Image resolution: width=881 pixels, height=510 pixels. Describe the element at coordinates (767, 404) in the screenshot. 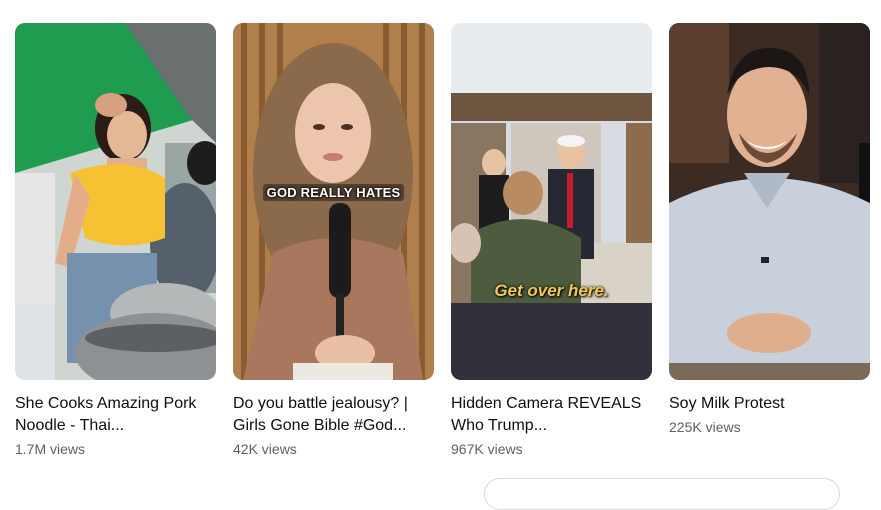

I see `short-title: Soy Milk Protest` at that location.